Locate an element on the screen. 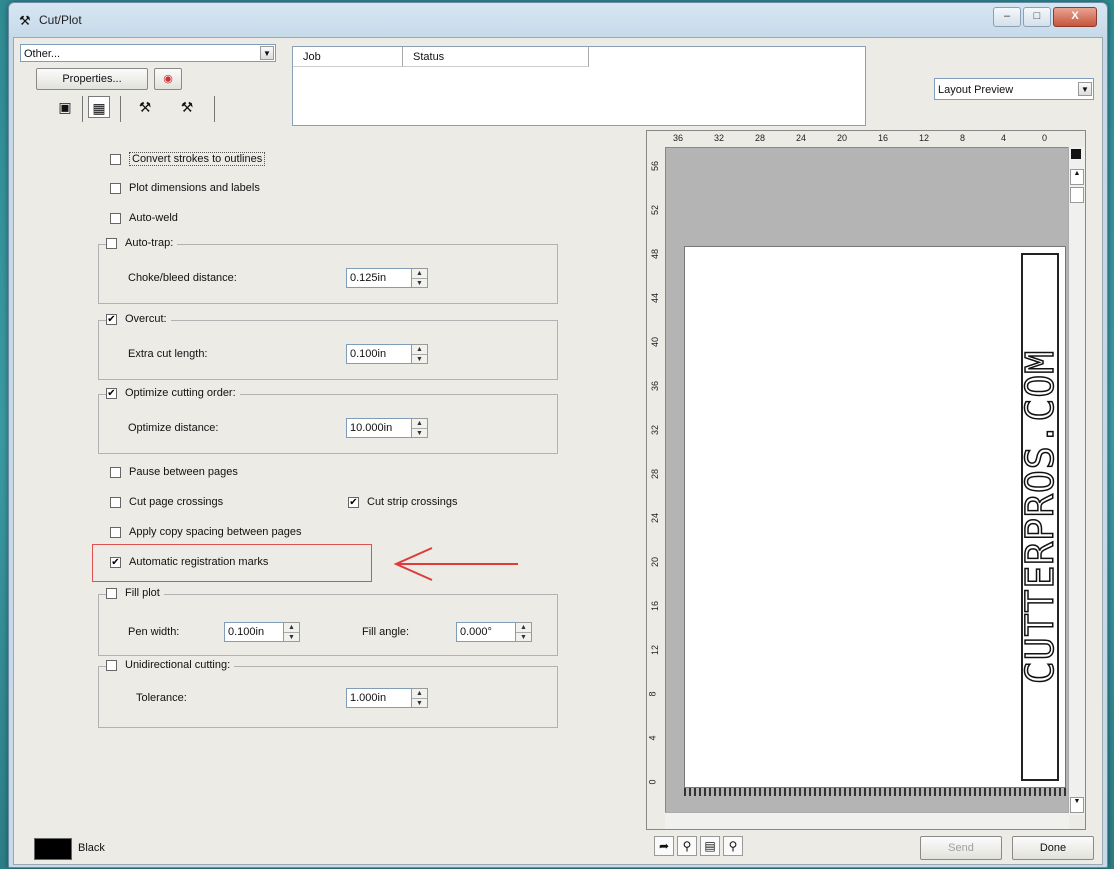  pen-width-input: 0.100in is located at coordinates (254, 632).